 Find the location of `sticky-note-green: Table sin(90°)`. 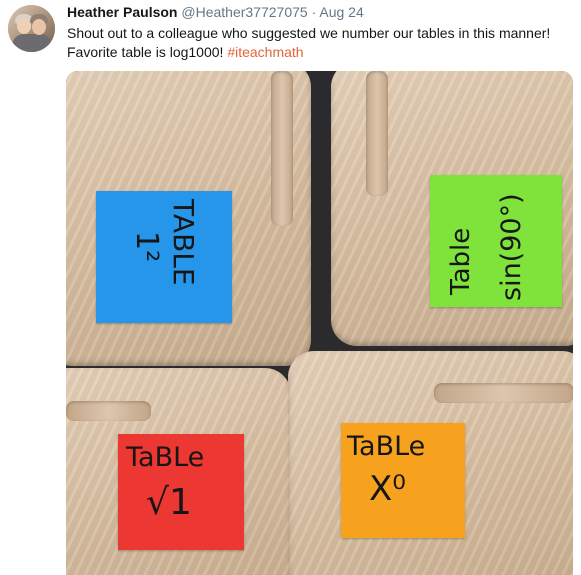

sticky-note-green: Table sin(90°) is located at coordinates (496, 241).